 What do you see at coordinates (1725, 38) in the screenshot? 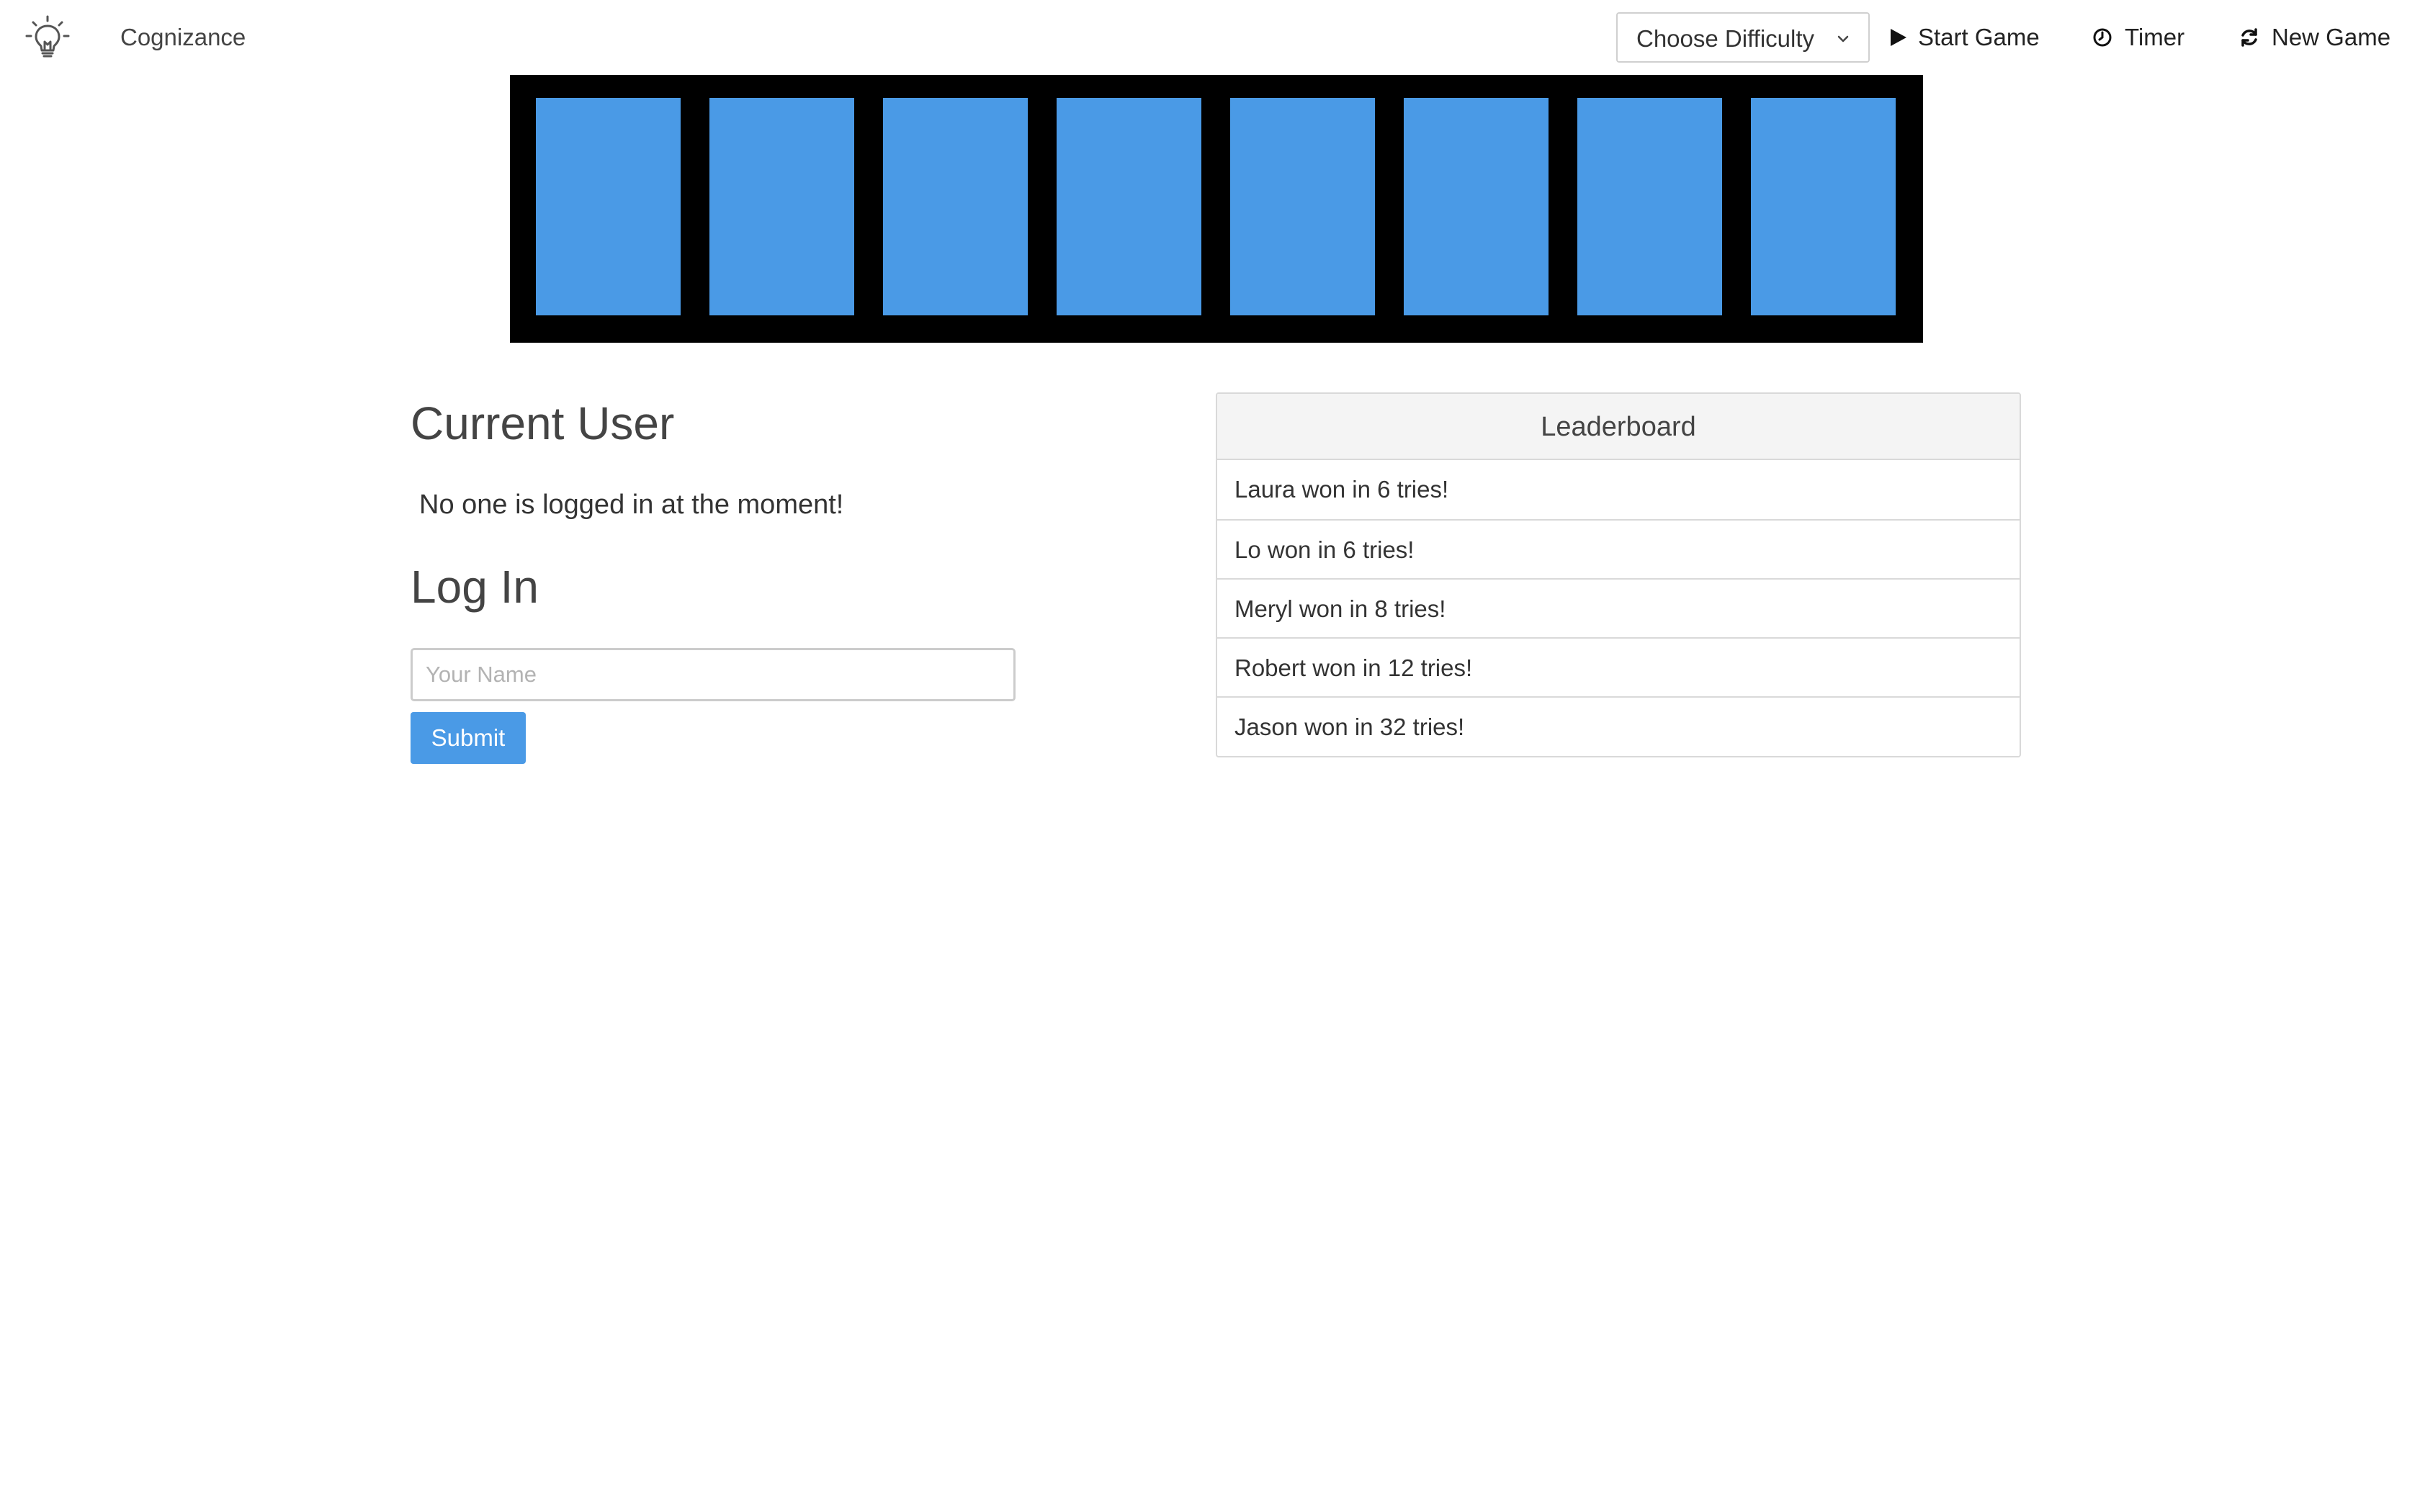
I see `difficulty-label: Choose Difficulty` at bounding box center [1725, 38].